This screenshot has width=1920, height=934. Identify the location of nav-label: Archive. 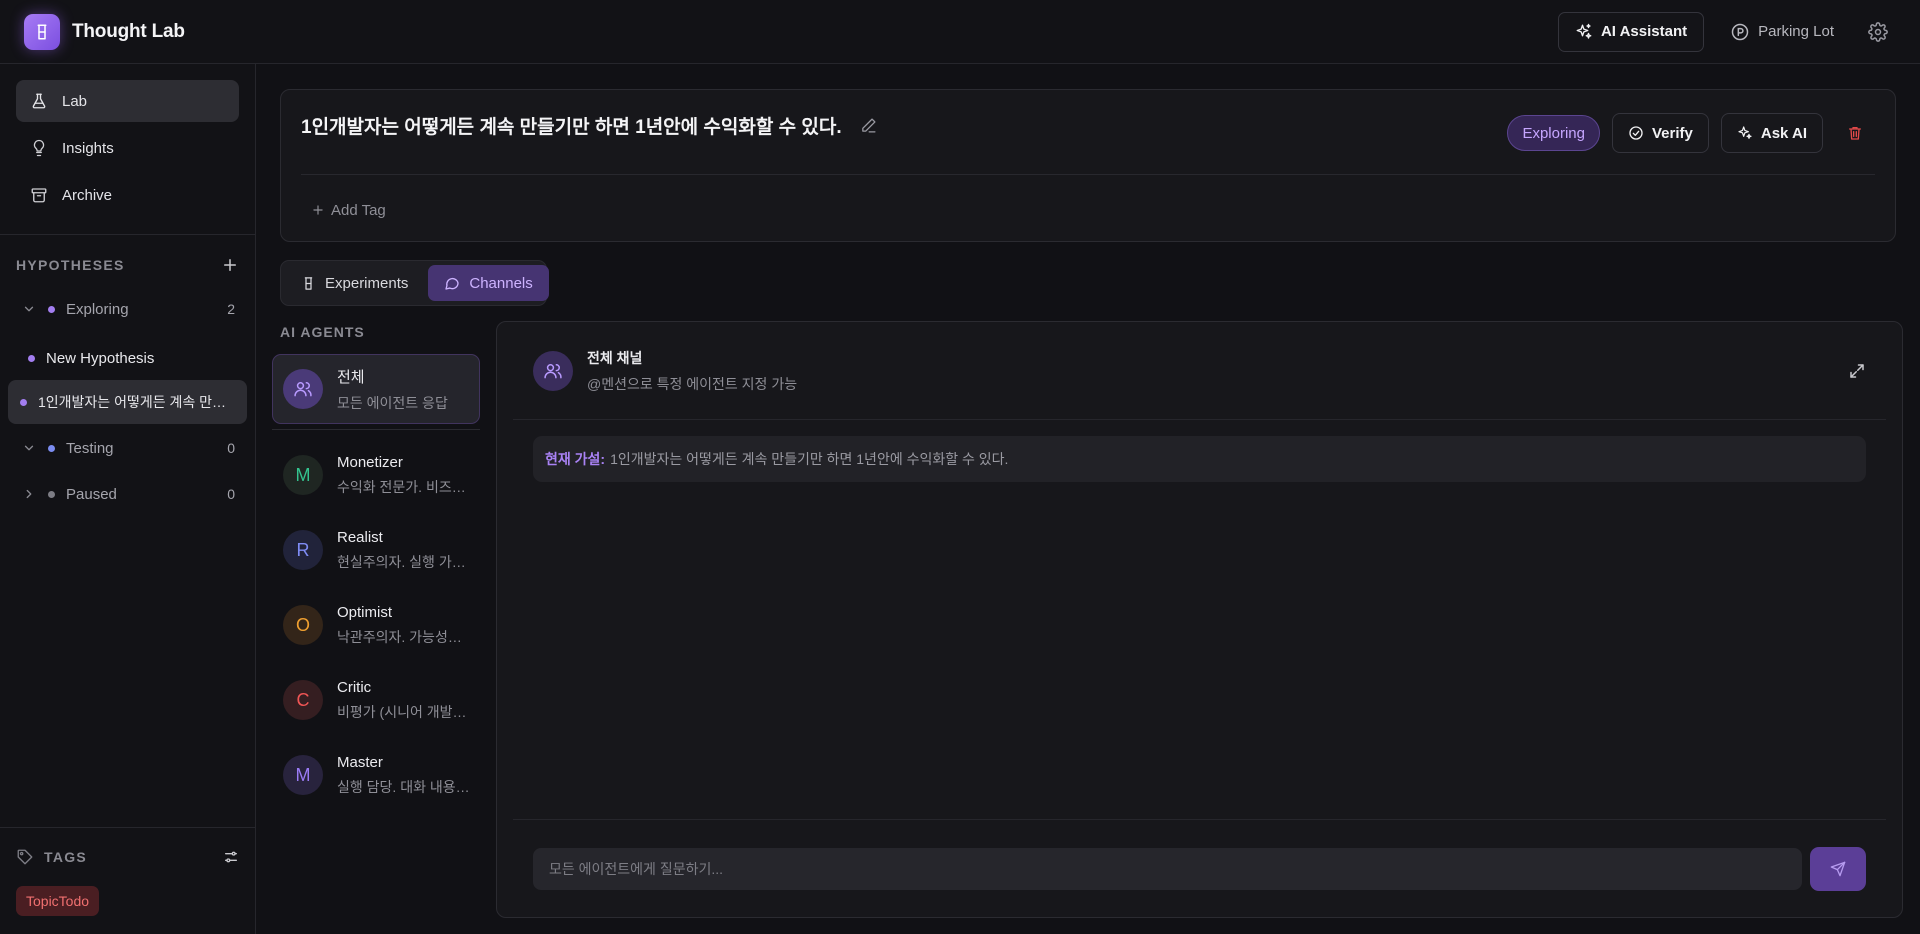
(87, 195).